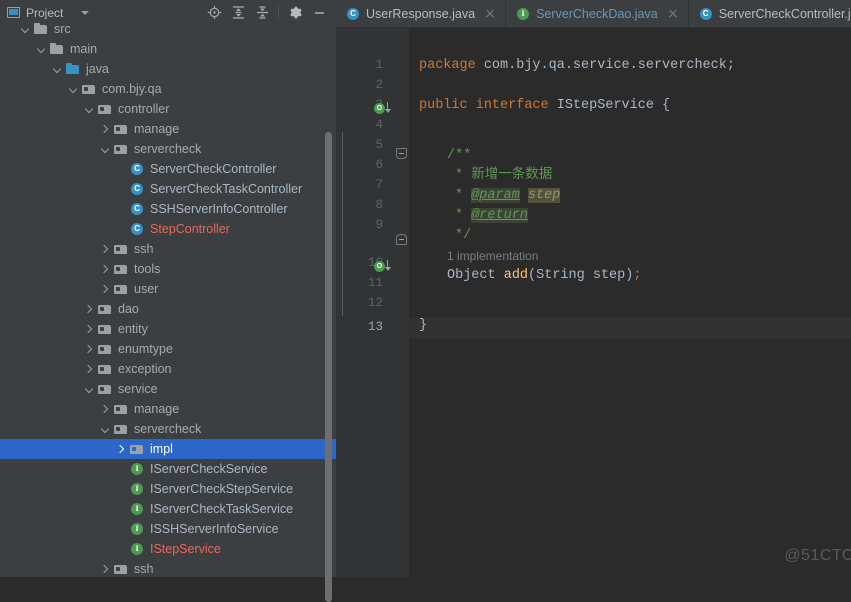  Describe the element at coordinates (168, 389) in the screenshot. I see `tree-row-service: service` at that location.